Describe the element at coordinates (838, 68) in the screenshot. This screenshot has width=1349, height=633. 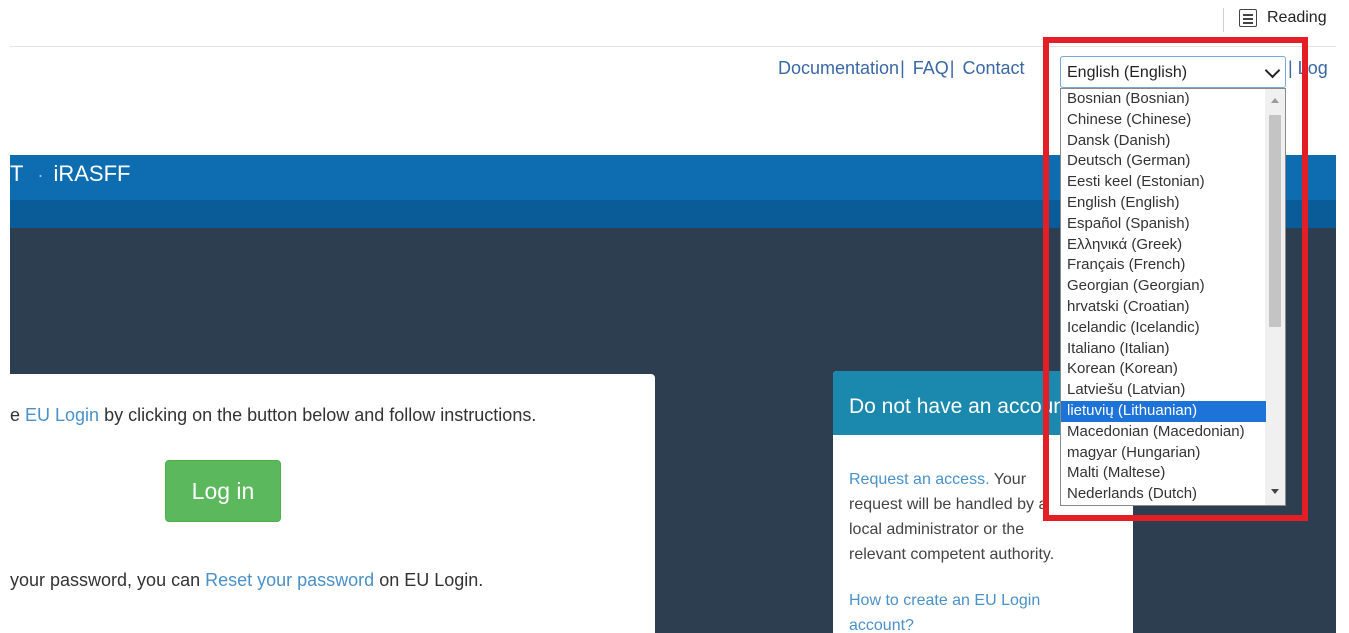
I see `documentation-link: Documentation` at that location.